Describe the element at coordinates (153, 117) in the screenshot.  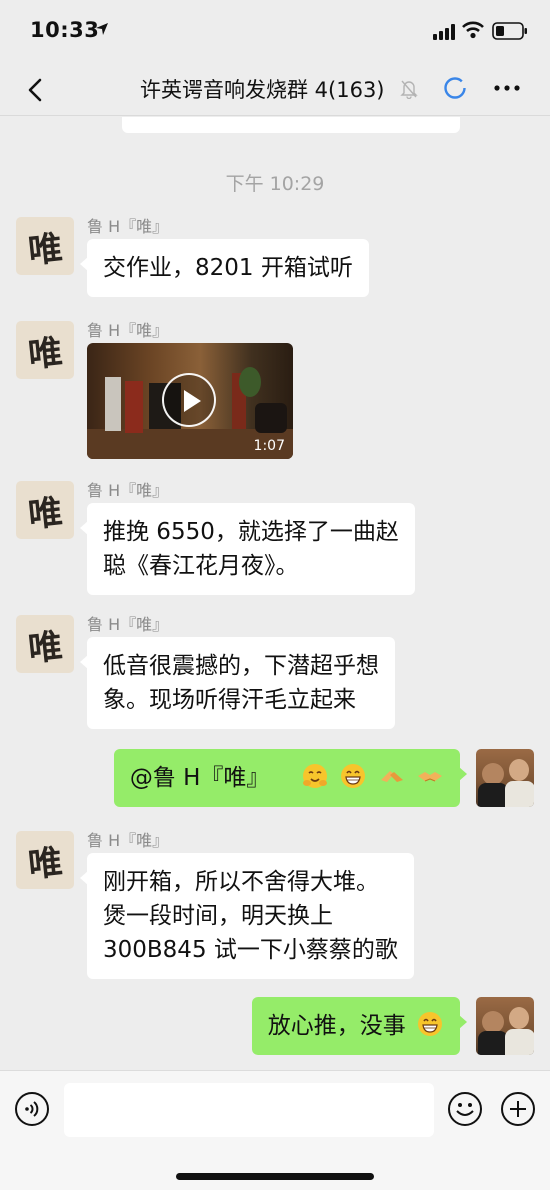
I see `favorite-card-label: 收藏` at that location.